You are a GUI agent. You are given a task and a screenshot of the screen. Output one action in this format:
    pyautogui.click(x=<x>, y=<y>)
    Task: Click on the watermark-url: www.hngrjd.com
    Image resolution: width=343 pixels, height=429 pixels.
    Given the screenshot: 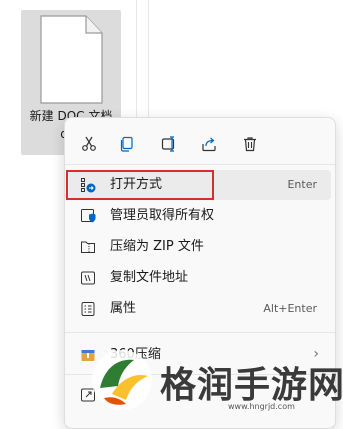 What is the action you would take?
    pyautogui.click(x=261, y=406)
    